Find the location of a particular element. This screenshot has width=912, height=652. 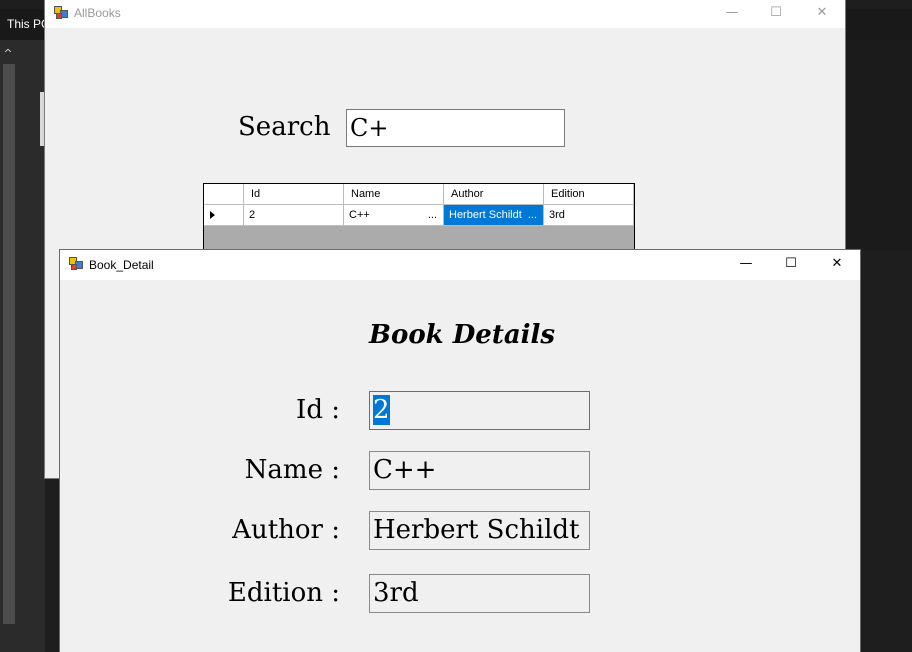

page-title: Book Details is located at coordinates (462, 335).